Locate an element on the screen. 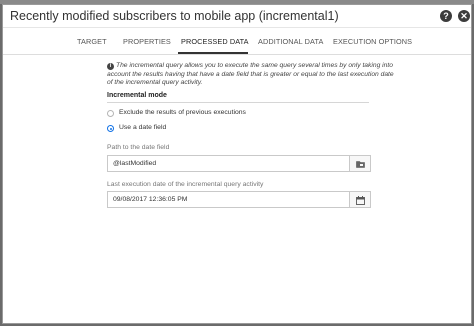 This screenshot has height=326, width=474. radio-button is located at coordinates (110, 113).